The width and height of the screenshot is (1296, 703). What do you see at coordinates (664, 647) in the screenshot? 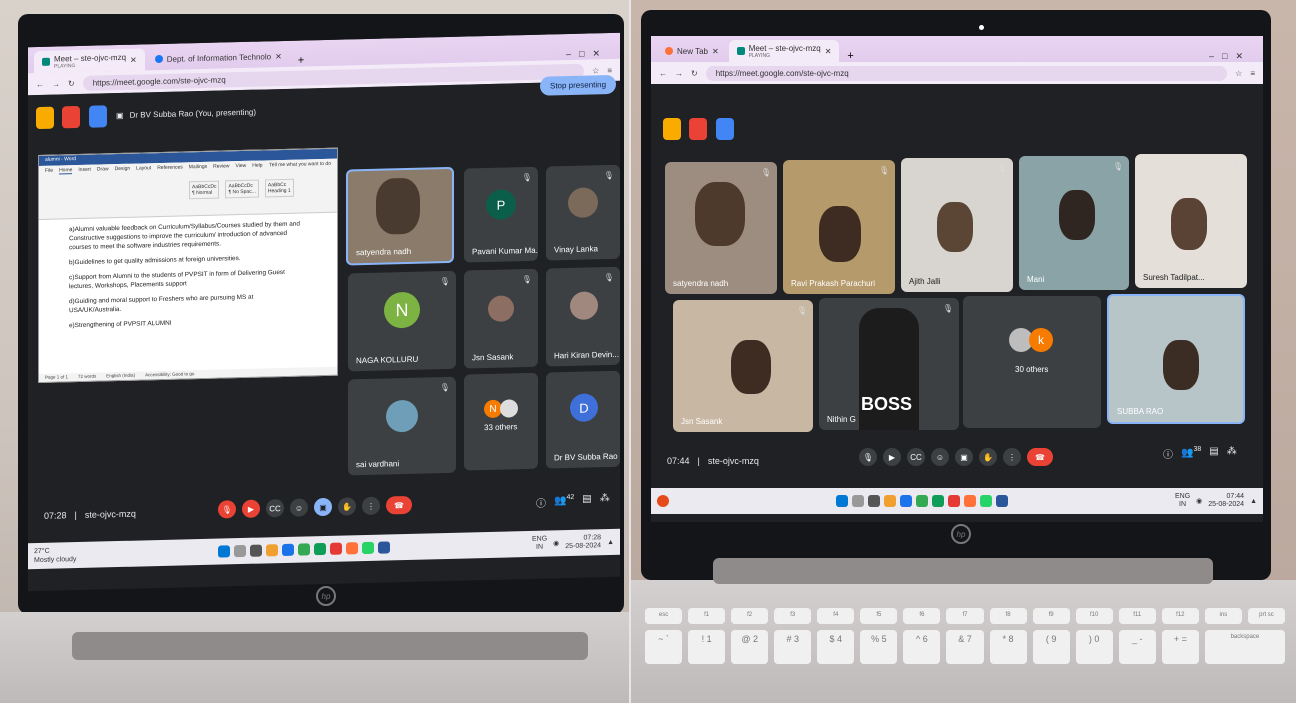
I see `key-`: ~ `` at bounding box center [664, 647].